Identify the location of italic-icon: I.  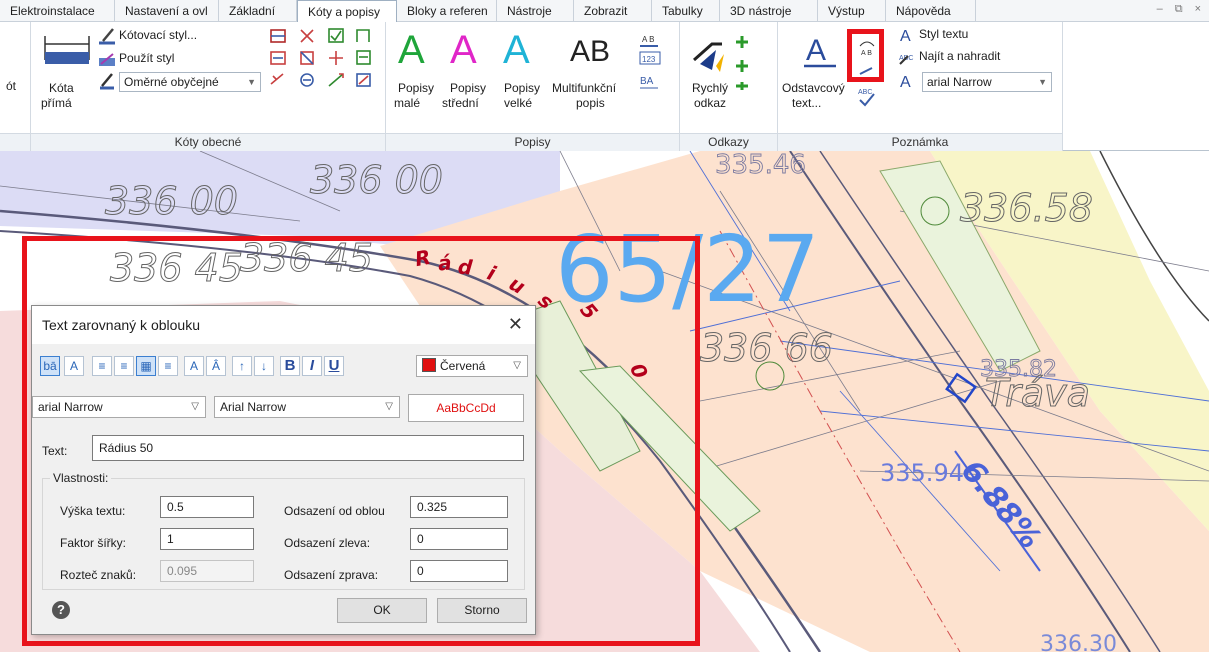
(312, 366).